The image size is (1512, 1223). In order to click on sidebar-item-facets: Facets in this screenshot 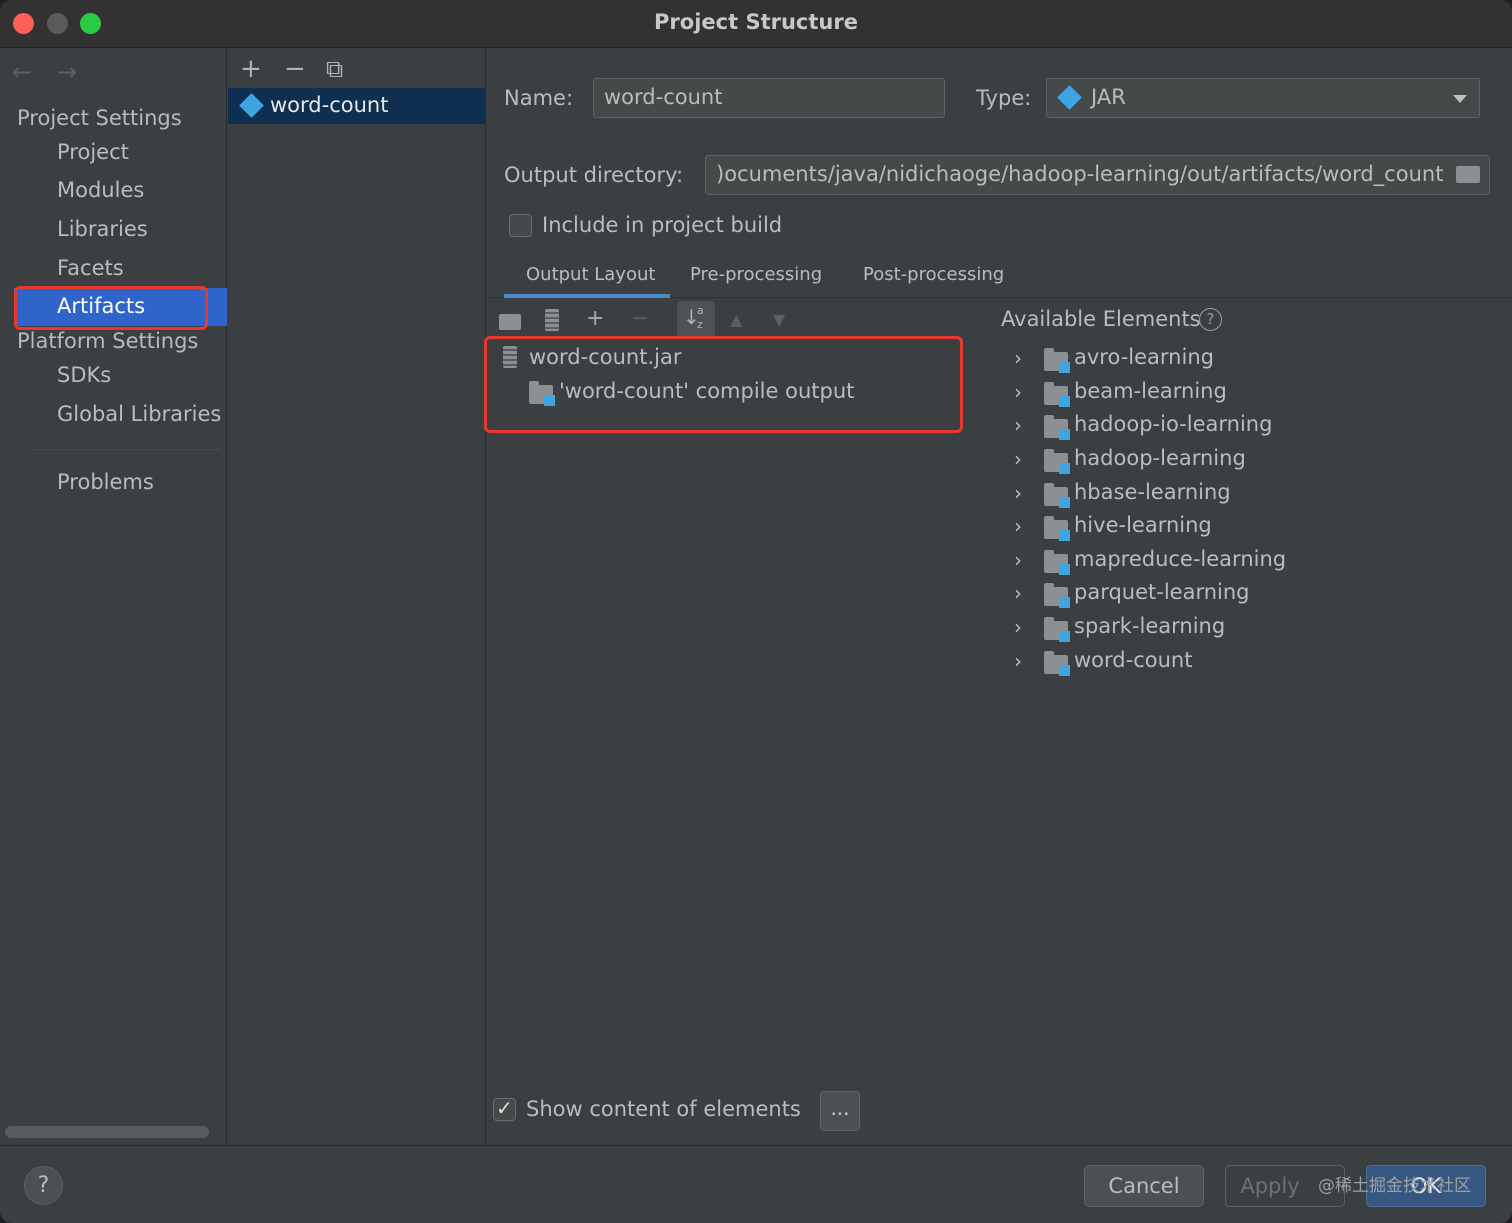, I will do `click(90, 268)`.